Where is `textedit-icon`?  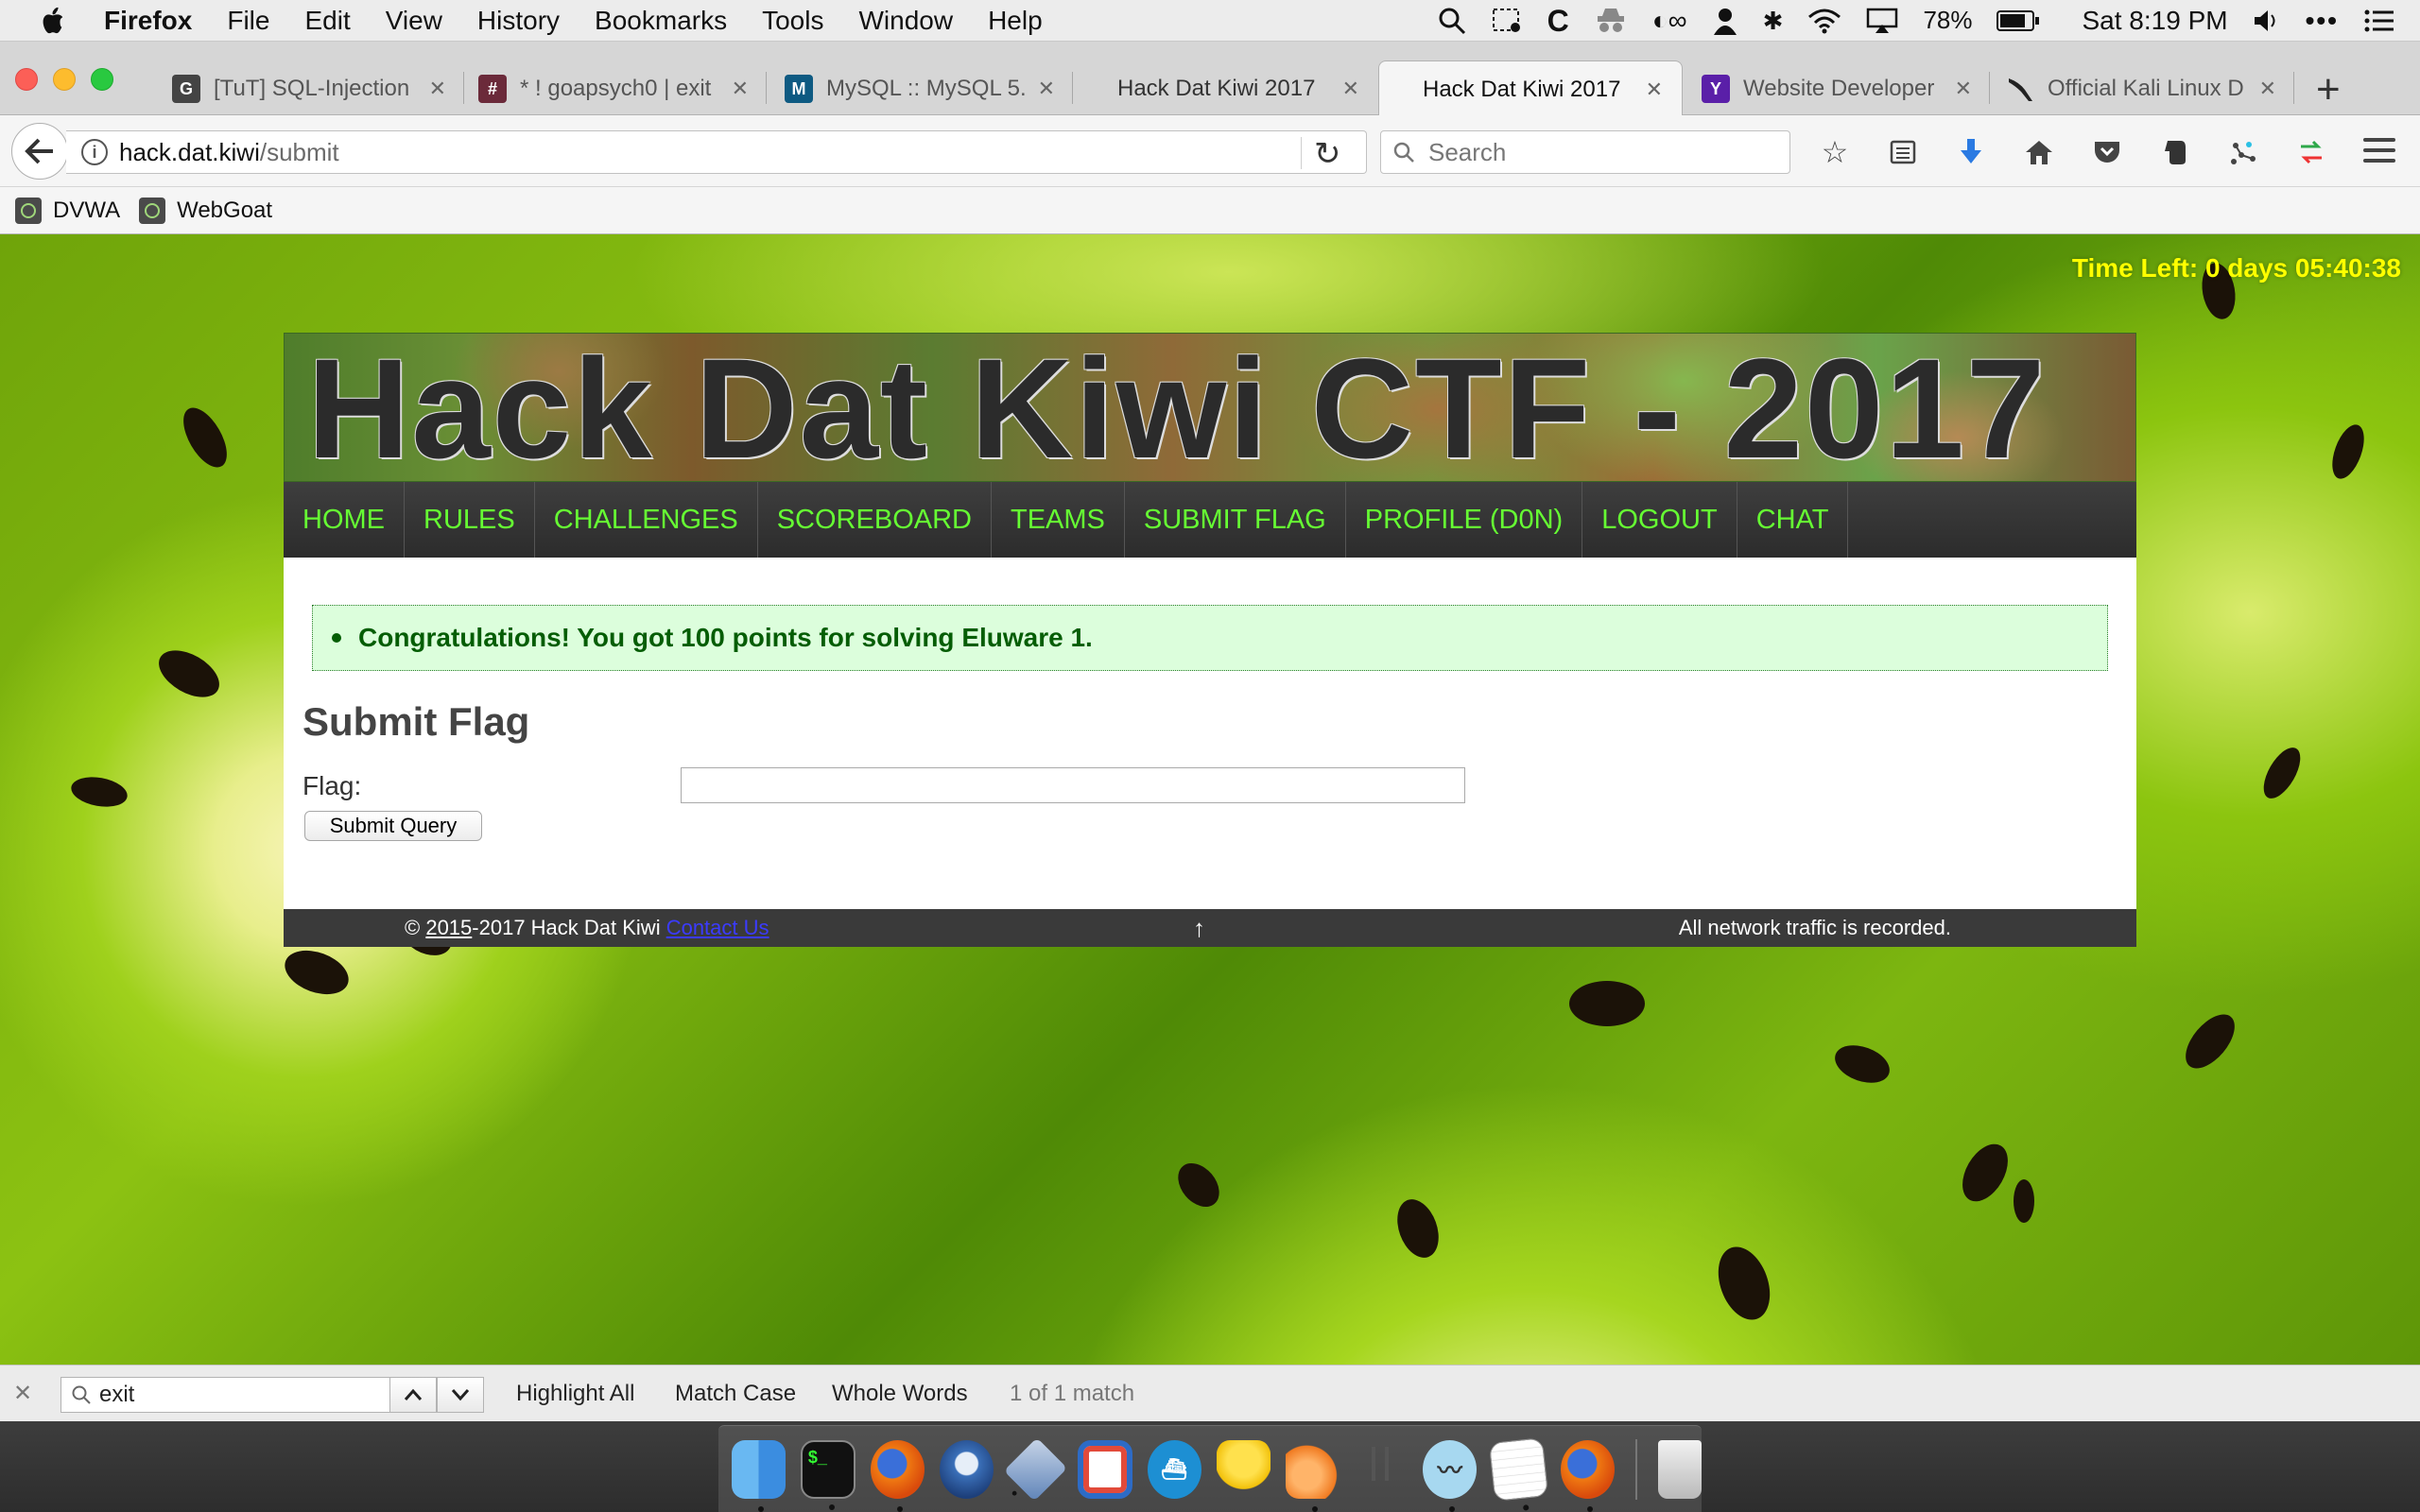 textedit-icon is located at coordinates (1519, 1473).